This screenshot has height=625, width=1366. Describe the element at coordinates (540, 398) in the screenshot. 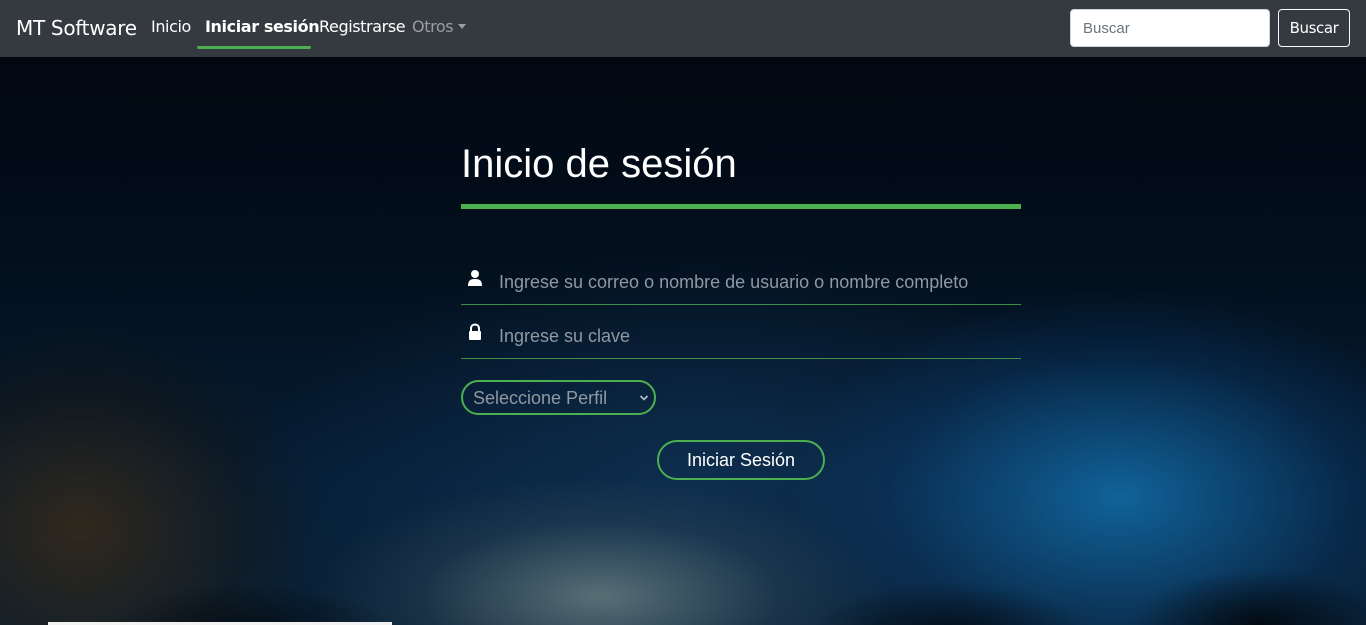

I see `profile-select-value: Seleccione Perfil` at that location.